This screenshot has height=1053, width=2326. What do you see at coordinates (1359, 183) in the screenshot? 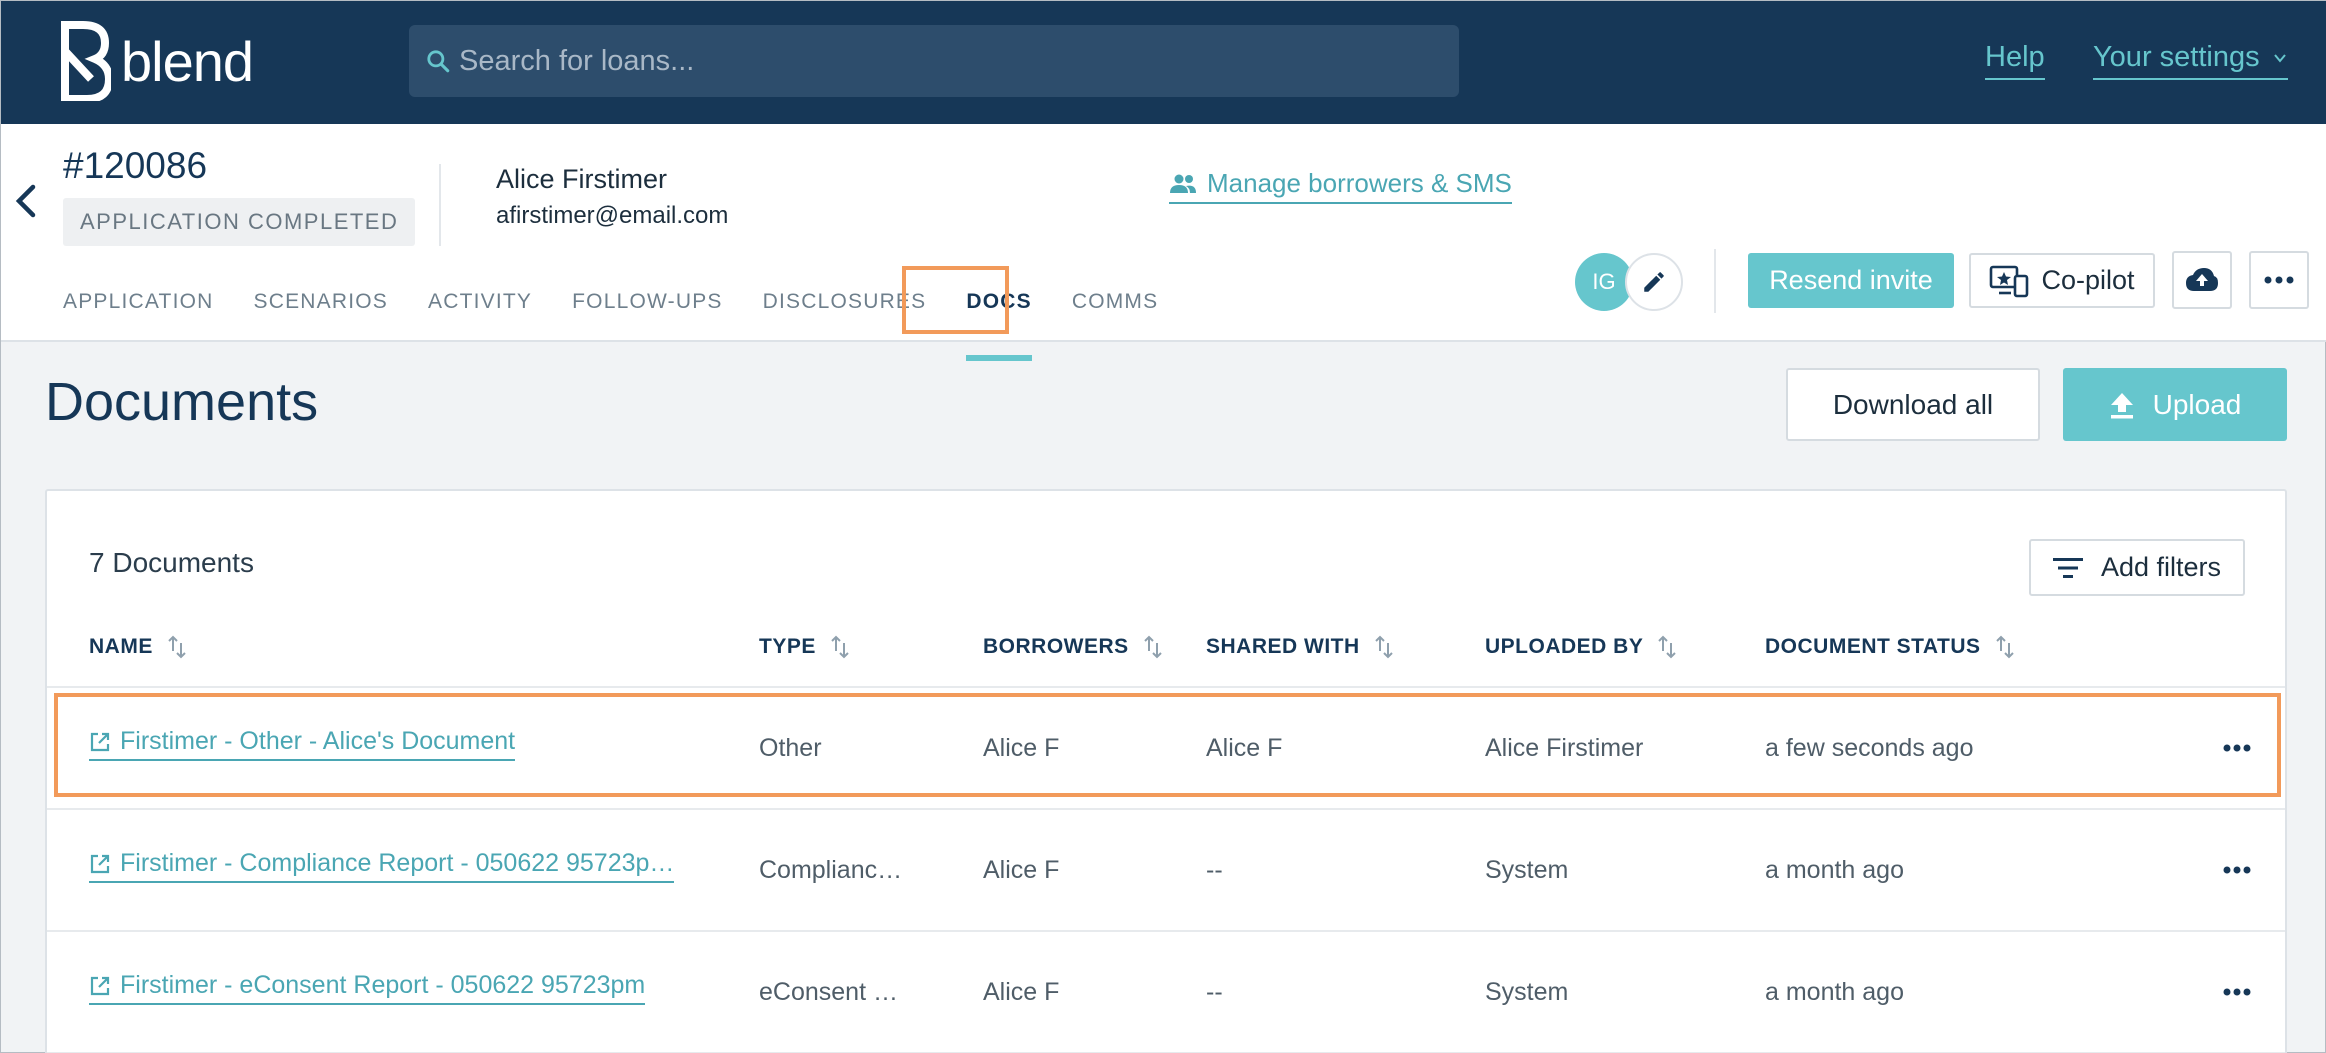
I see `manage-borrowers-label: Manage borrowers & SMS` at bounding box center [1359, 183].